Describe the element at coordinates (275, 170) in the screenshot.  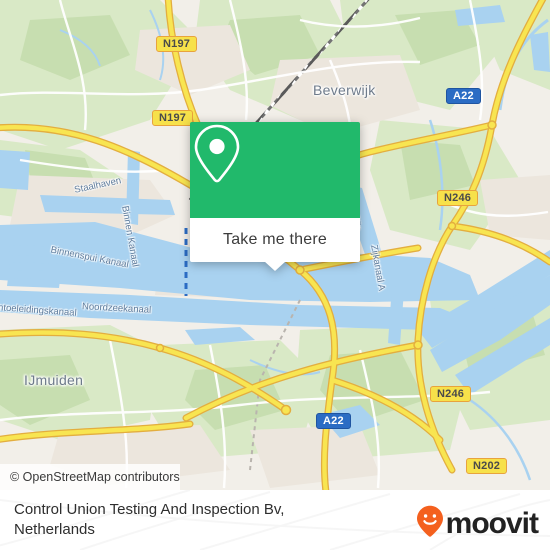
I see `popup-header` at that location.